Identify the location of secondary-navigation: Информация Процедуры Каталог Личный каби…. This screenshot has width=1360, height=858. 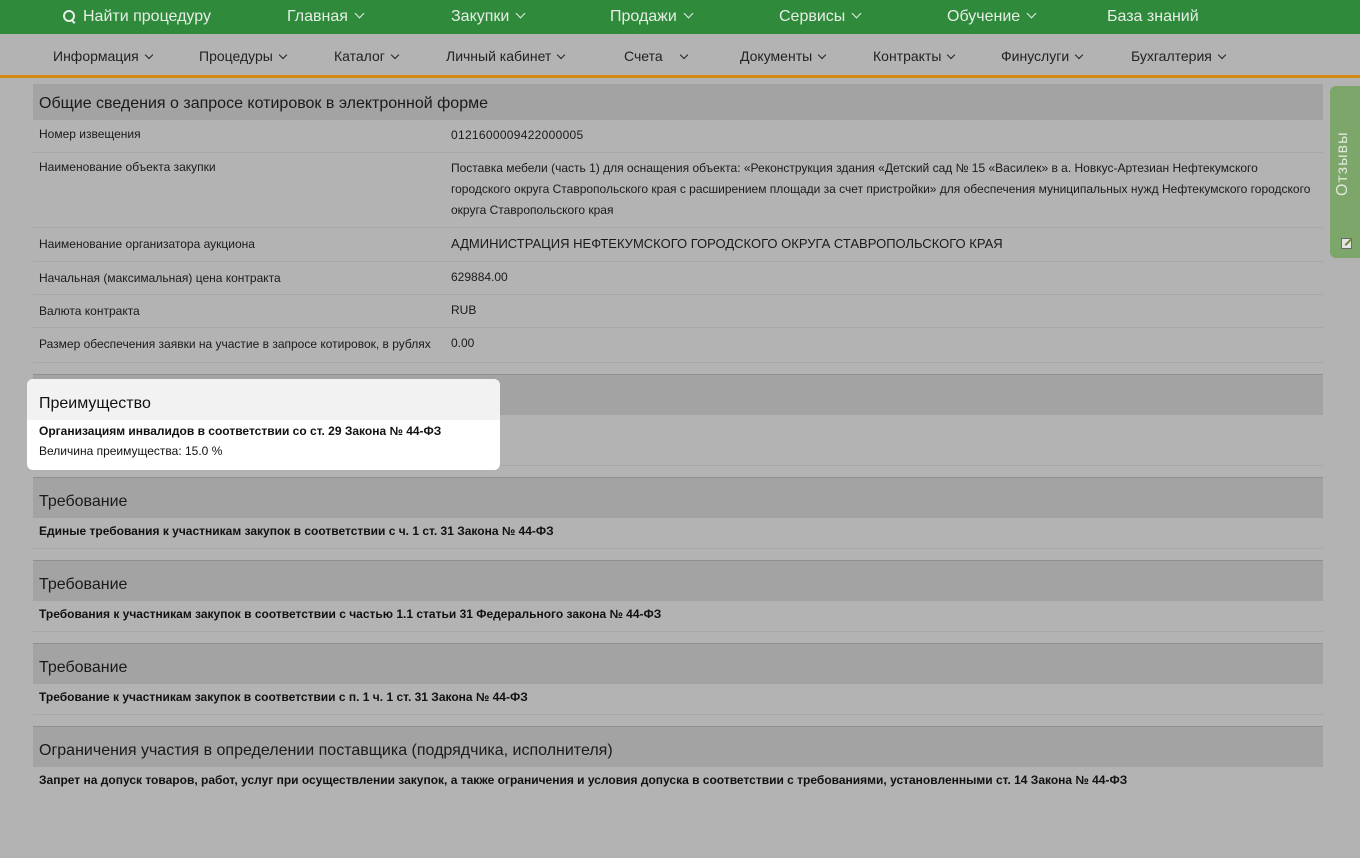
(680, 56).